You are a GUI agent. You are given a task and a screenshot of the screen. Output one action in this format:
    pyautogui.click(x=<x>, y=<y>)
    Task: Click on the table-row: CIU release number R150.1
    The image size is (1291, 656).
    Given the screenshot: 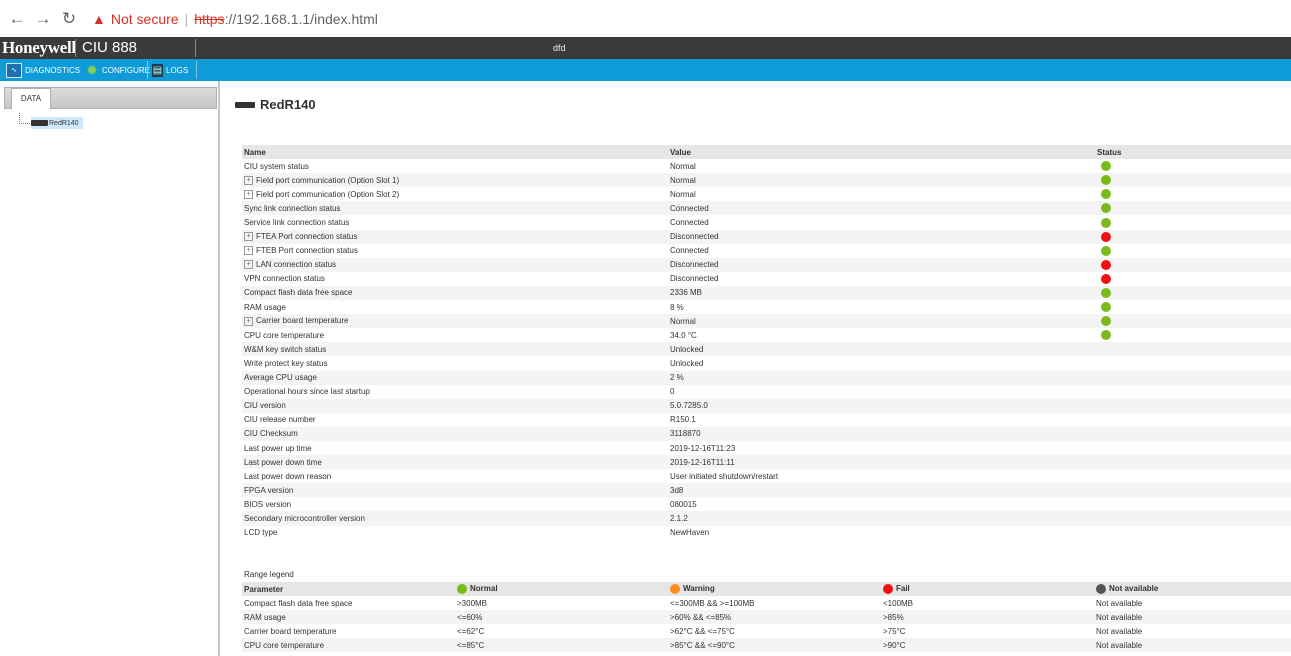 What is the action you would take?
    pyautogui.click(x=766, y=420)
    